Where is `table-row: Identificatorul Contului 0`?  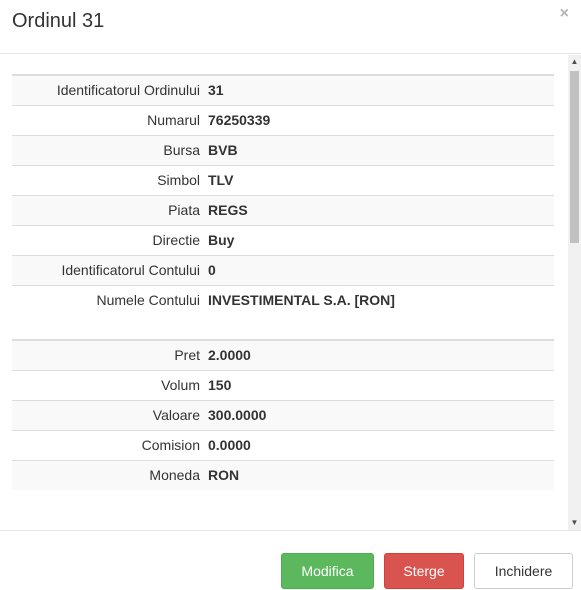 table-row: Identificatorul Contului 0 is located at coordinates (283, 270).